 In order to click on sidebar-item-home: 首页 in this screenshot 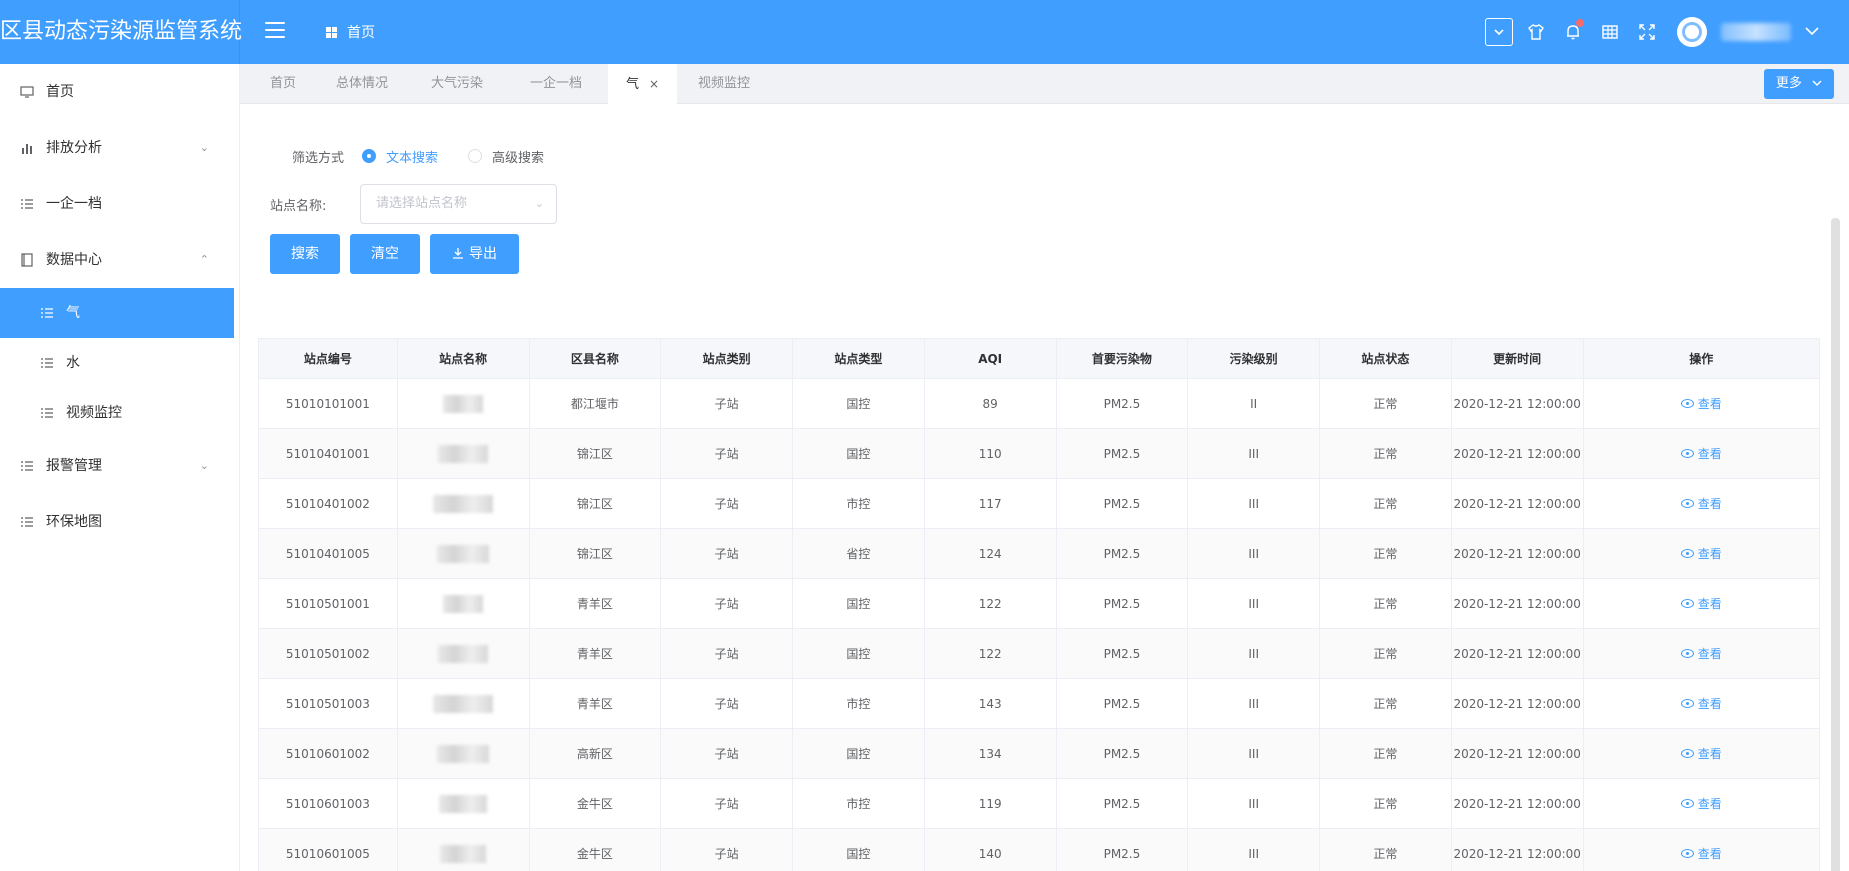, I will do `click(119, 92)`.